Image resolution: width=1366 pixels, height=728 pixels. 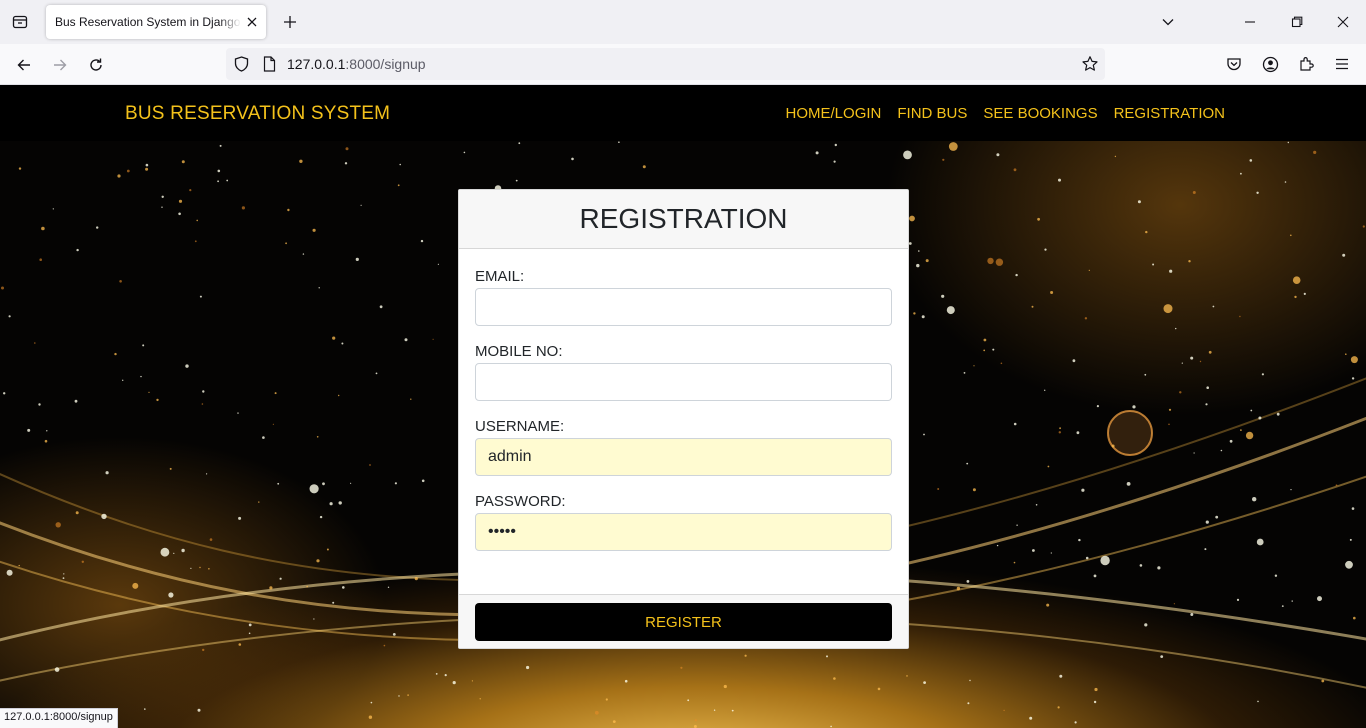 I want to click on username-field, so click(x=683, y=457).